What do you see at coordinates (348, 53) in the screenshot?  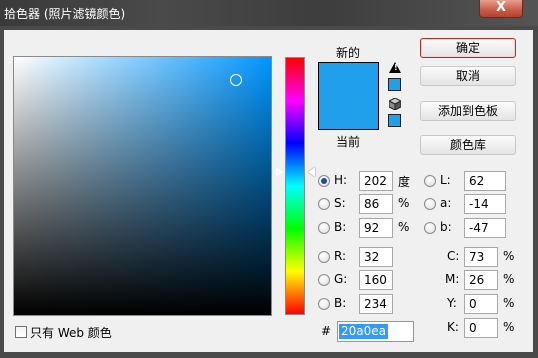 I see `new-color-label: 新的` at bounding box center [348, 53].